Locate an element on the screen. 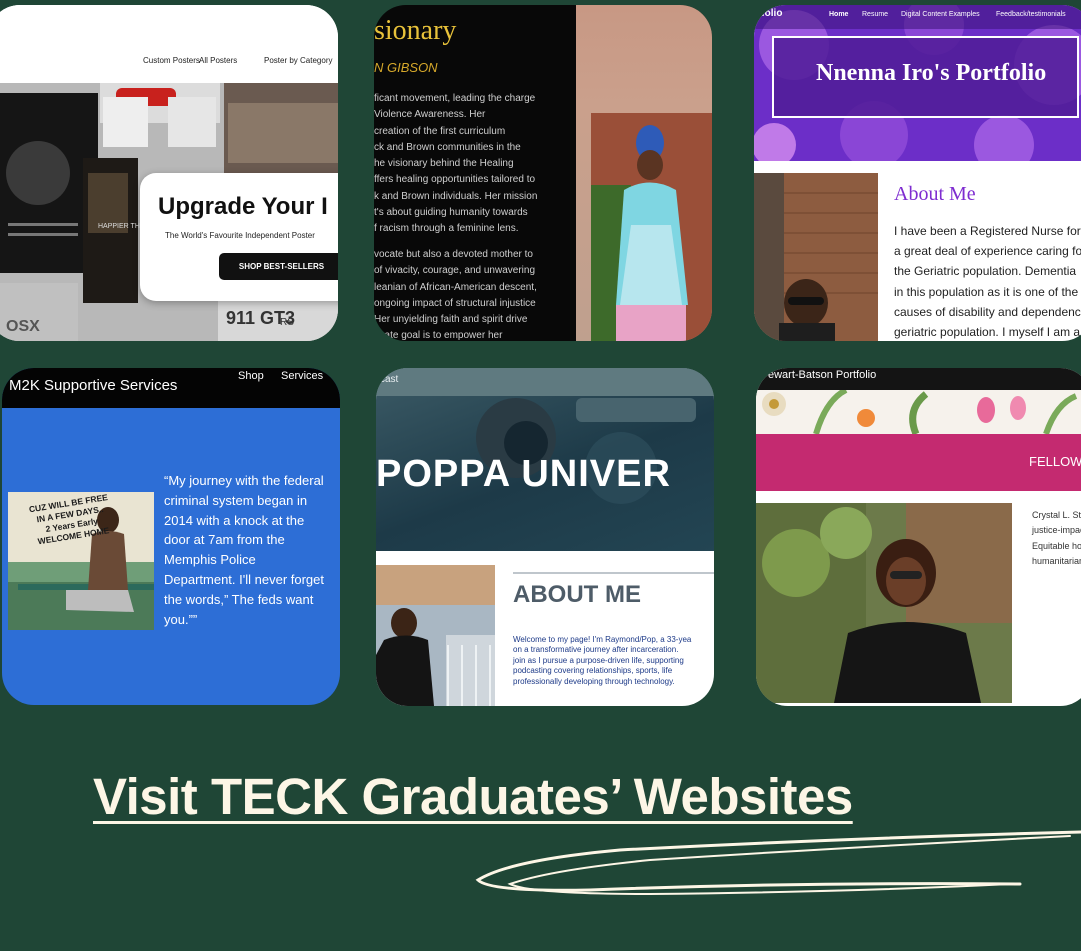  m2k-header: M2K Supportive Services Shop Services is located at coordinates (171, 388).